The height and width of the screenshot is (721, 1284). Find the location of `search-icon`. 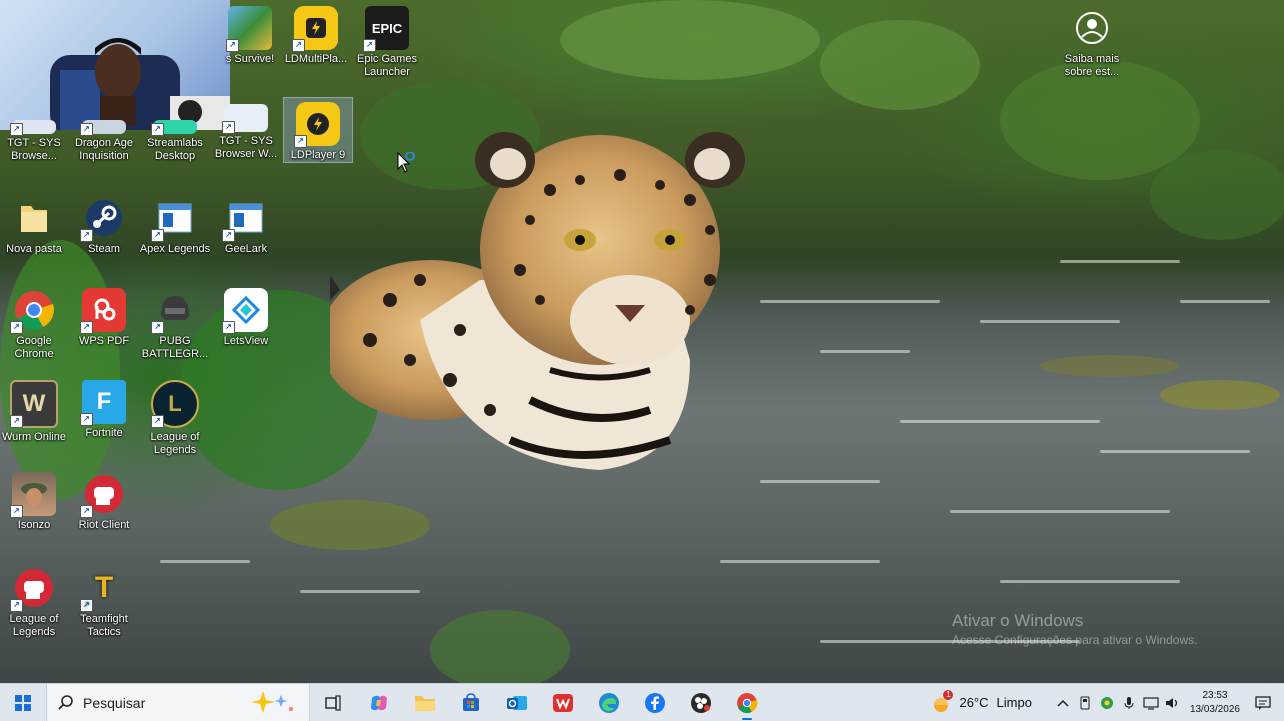

search-icon is located at coordinates (65, 702).